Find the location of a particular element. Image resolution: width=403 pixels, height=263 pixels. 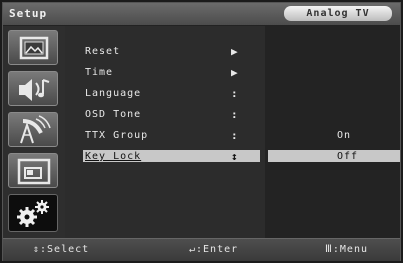

input-source-badge: Analog TV is located at coordinates (338, 13).